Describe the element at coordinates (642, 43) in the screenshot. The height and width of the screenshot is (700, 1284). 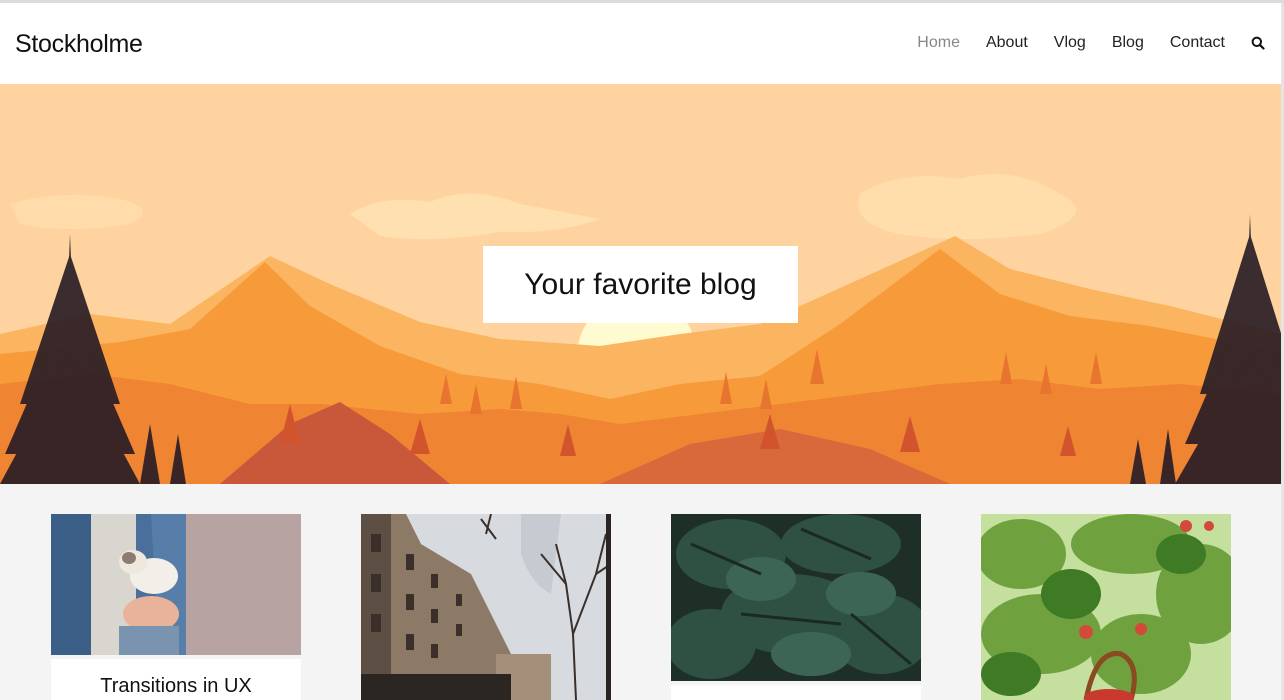
I see `site-header: Stockholme Home About Vlog Blog Contact` at that location.